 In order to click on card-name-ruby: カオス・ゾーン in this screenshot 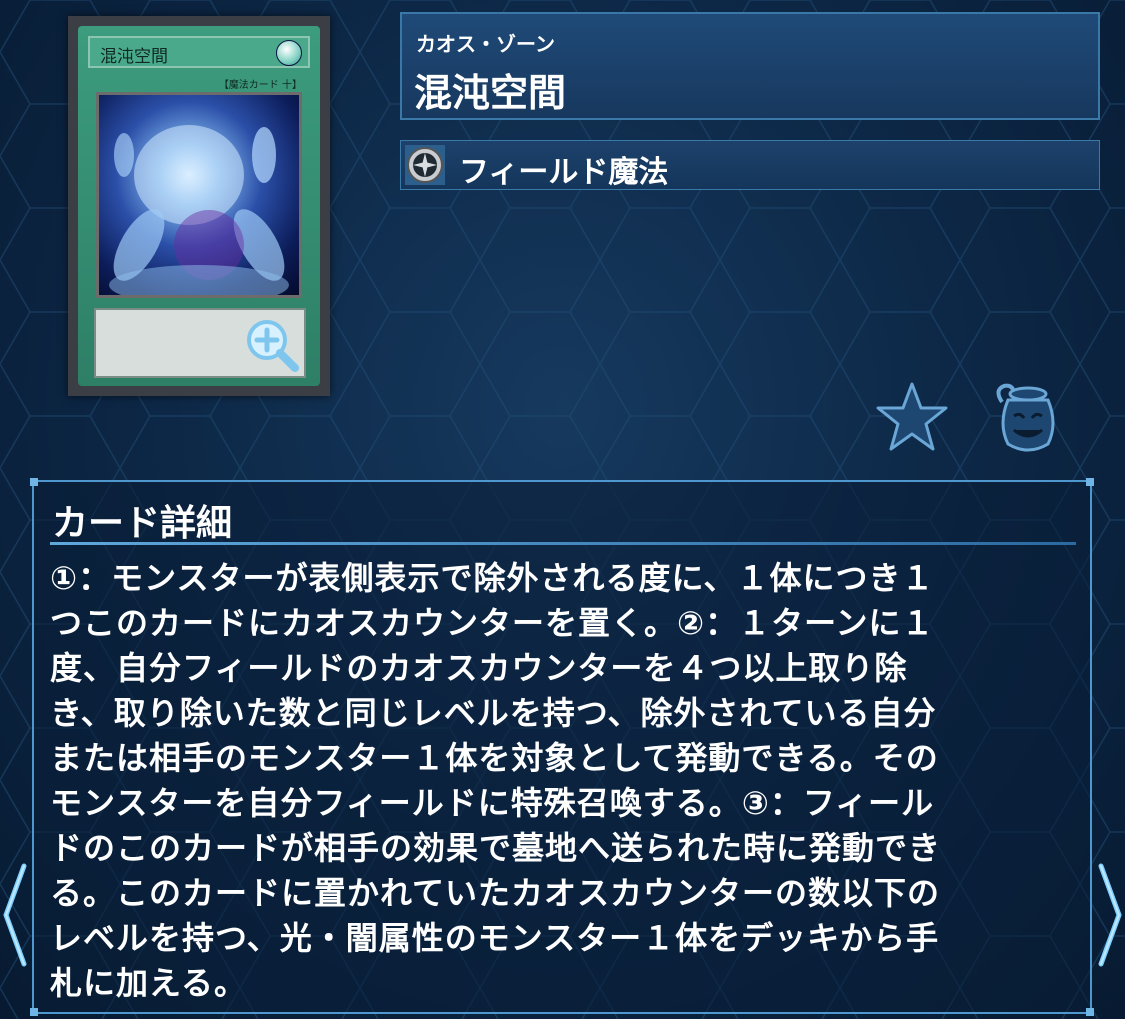, I will do `click(485, 44)`.